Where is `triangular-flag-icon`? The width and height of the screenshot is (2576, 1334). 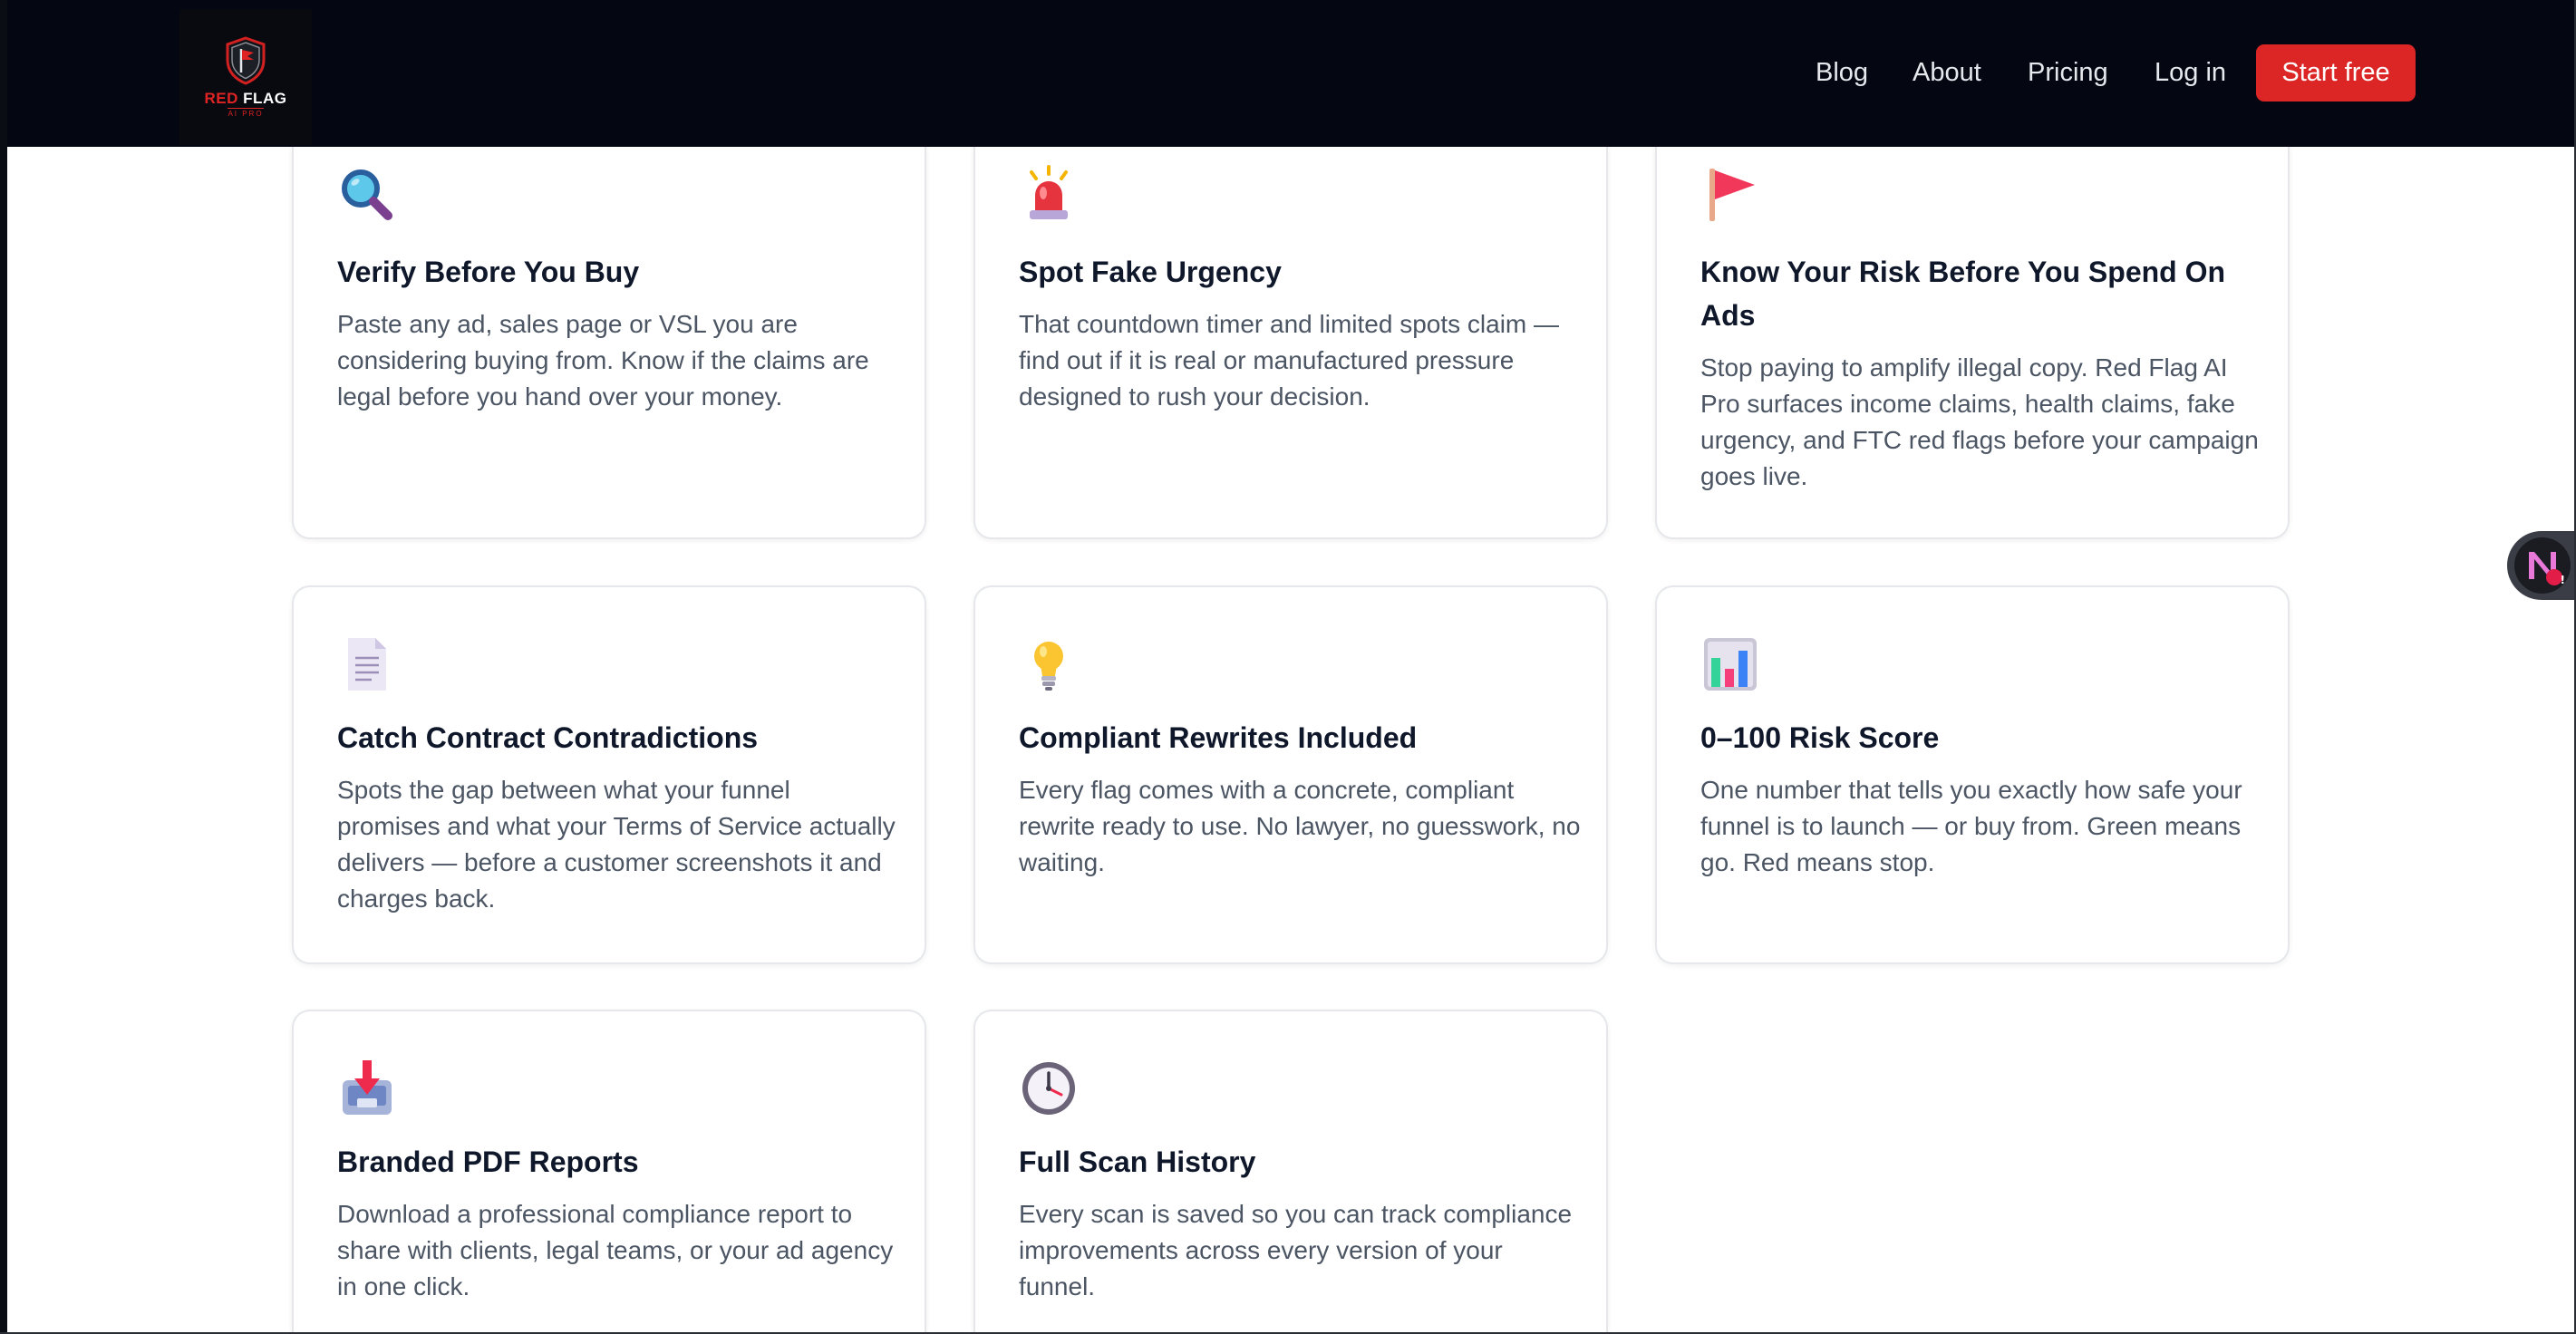
triangular-flag-icon is located at coordinates (1730, 195).